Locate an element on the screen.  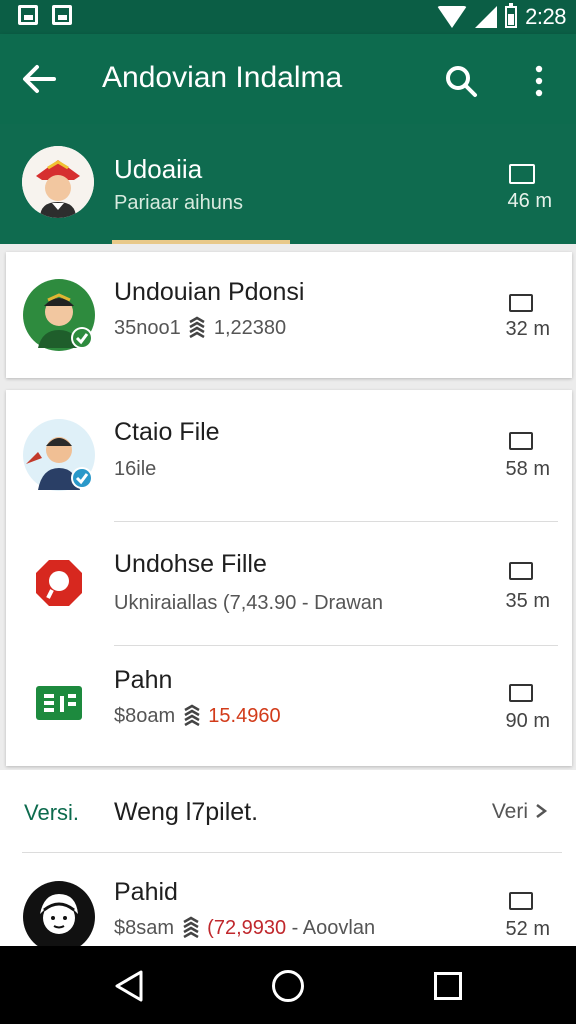
item-subtitle: $8sam (72,9930 - Aoovlan is located at coordinates (244, 928).